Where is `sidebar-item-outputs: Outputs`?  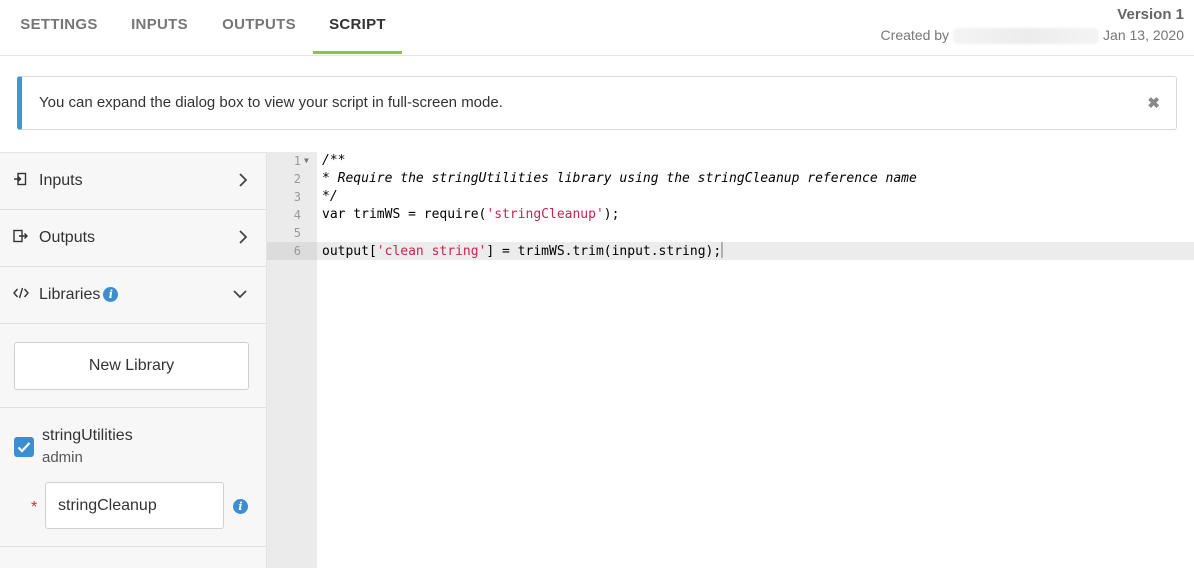
sidebar-item-outputs: Outputs is located at coordinates (133, 238).